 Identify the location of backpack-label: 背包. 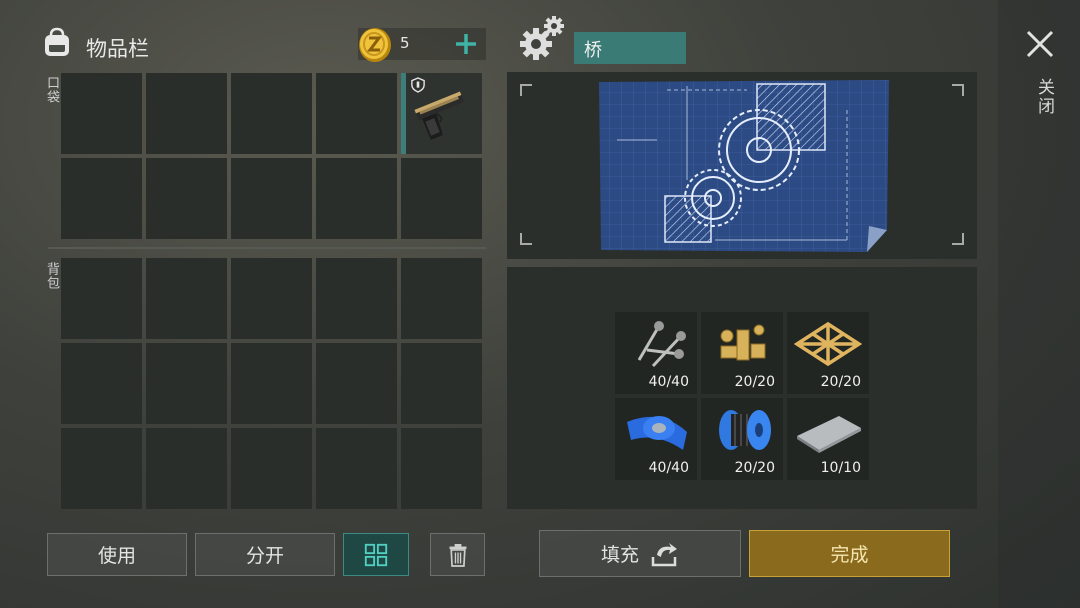
(51, 276).